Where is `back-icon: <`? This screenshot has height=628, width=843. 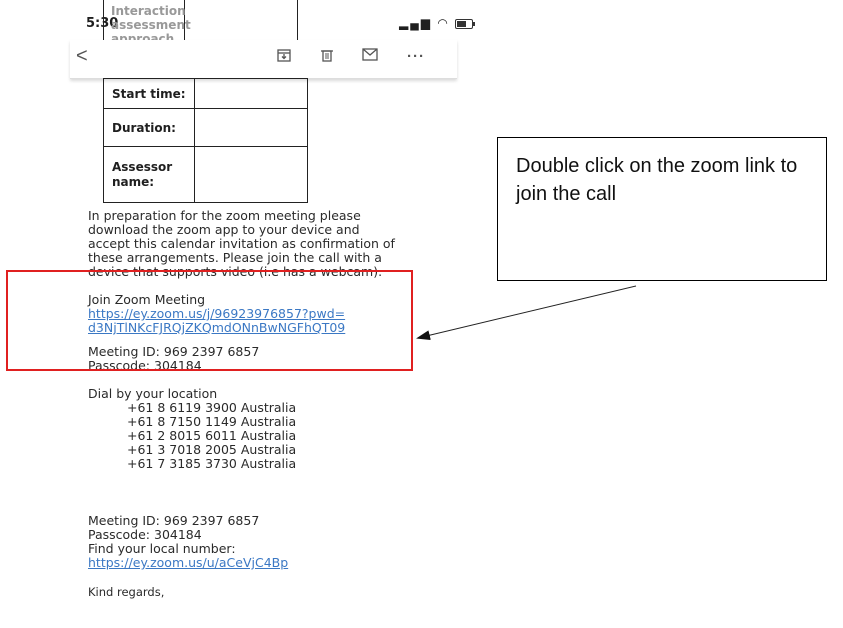
back-icon: < is located at coordinates (82, 56).